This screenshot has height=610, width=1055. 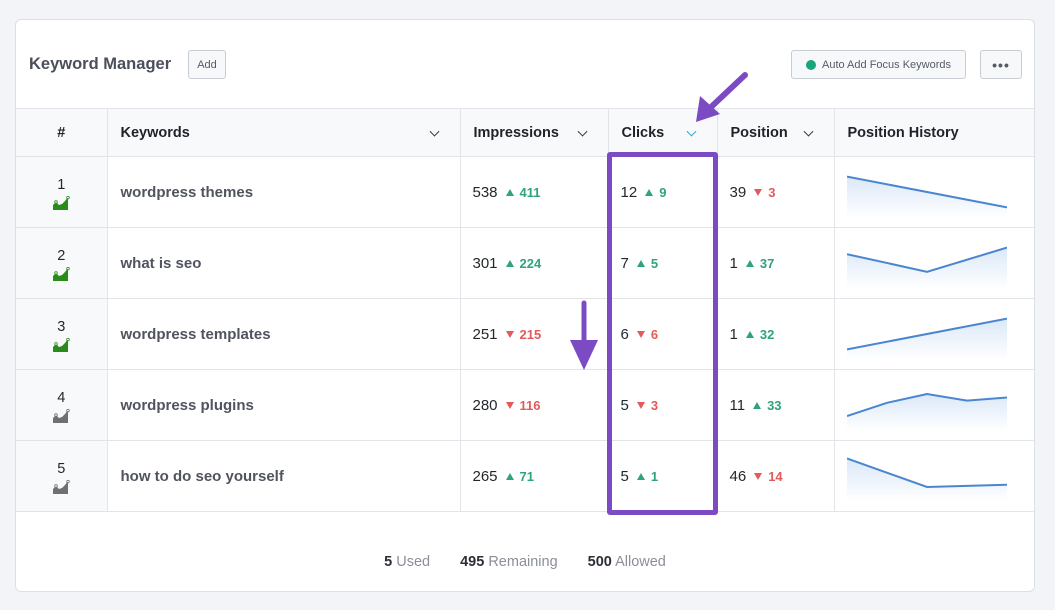 What do you see at coordinates (926, 480) in the screenshot?
I see `sparkline-area` at bounding box center [926, 480].